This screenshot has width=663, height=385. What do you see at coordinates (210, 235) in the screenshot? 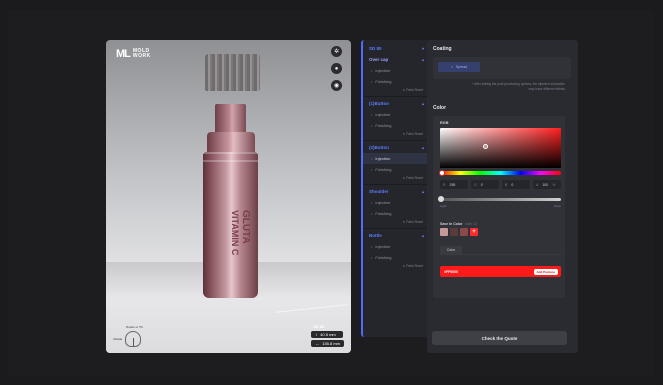
I see `bottle-label: GLUTA VITAMIN C` at bounding box center [210, 235].